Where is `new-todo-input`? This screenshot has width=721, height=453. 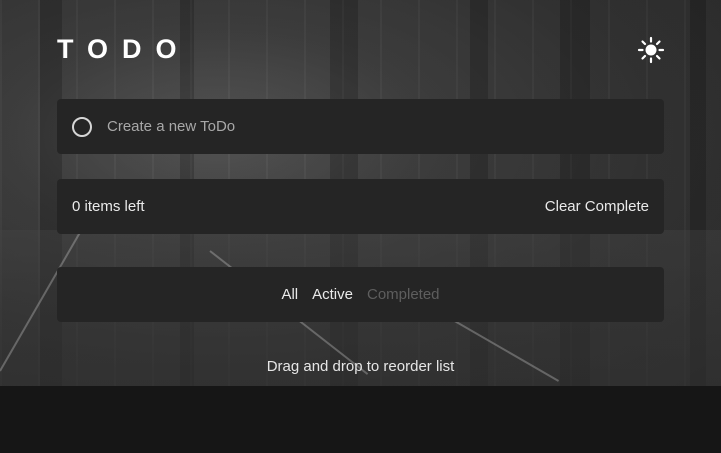 new-todo-input is located at coordinates (357, 126).